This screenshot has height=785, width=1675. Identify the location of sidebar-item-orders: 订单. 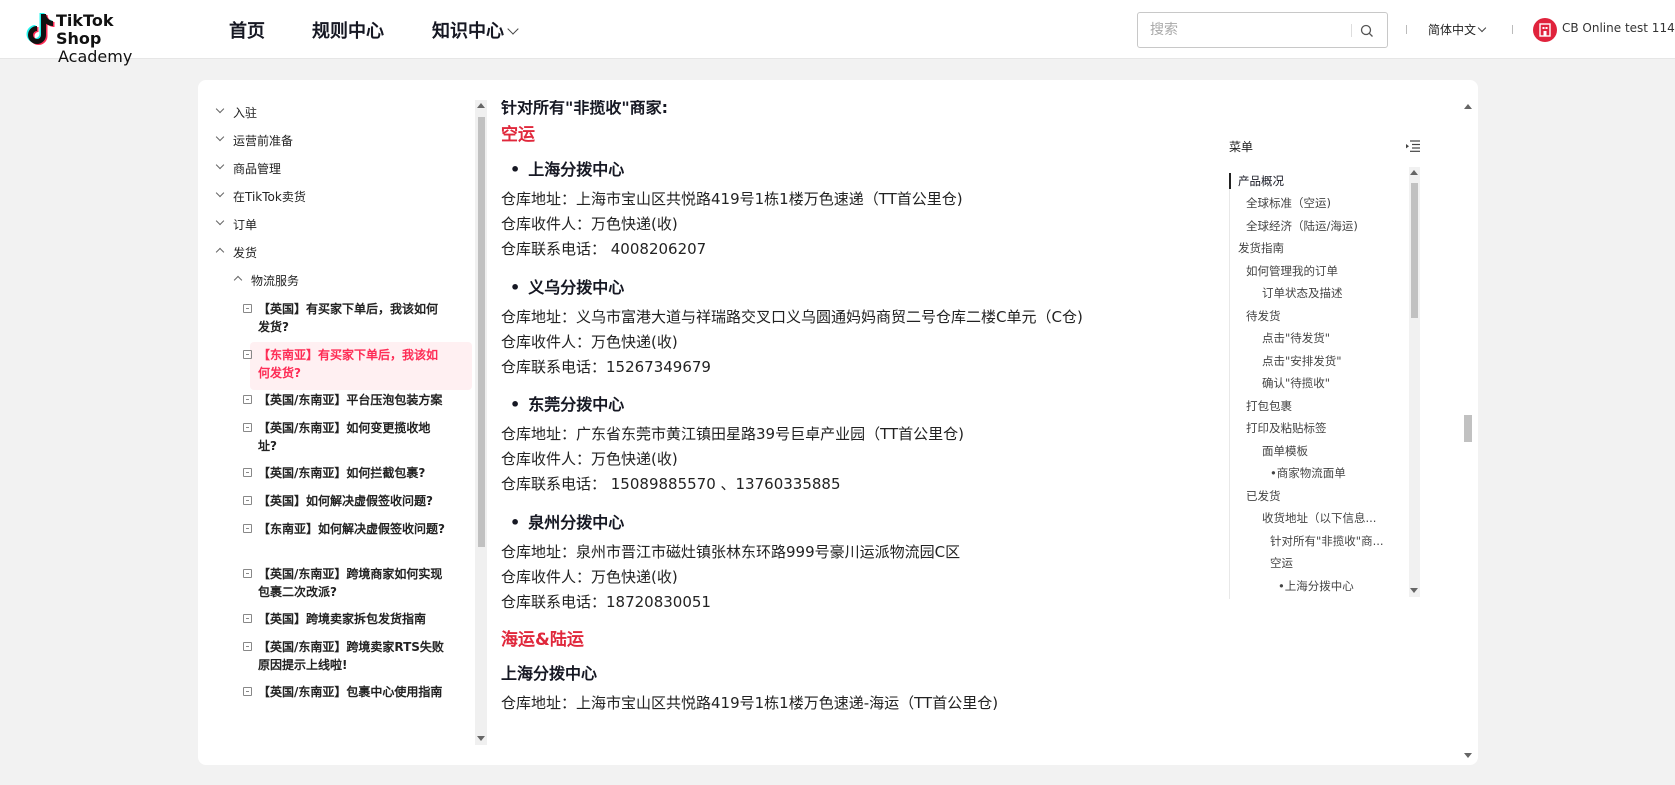
(245, 225).